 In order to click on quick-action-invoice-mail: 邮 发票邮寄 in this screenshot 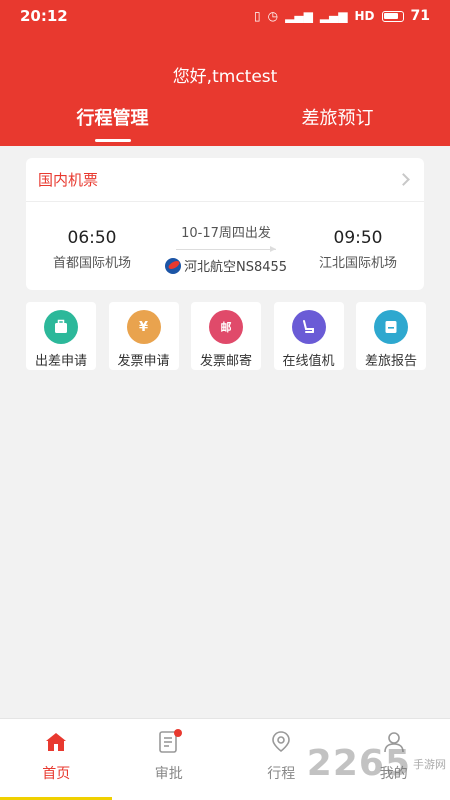, I will do `click(226, 336)`.